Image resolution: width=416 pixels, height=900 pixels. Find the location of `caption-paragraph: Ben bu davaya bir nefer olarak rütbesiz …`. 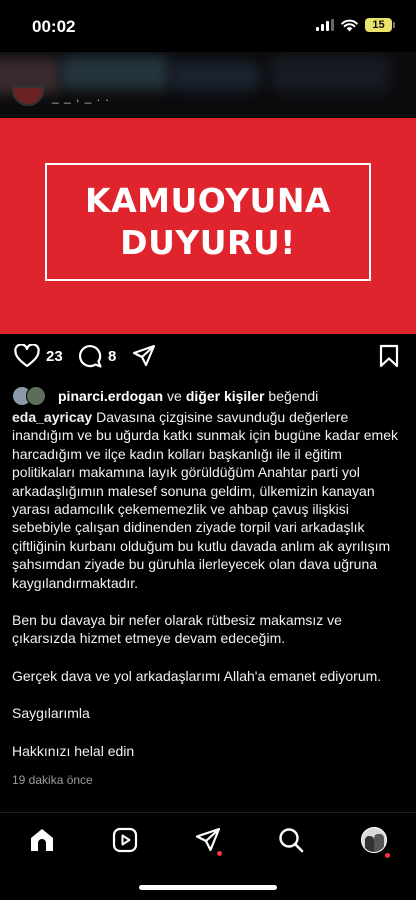

caption-paragraph: Ben bu davaya bir nefer olarak rütbesiz … is located at coordinates (177, 629).